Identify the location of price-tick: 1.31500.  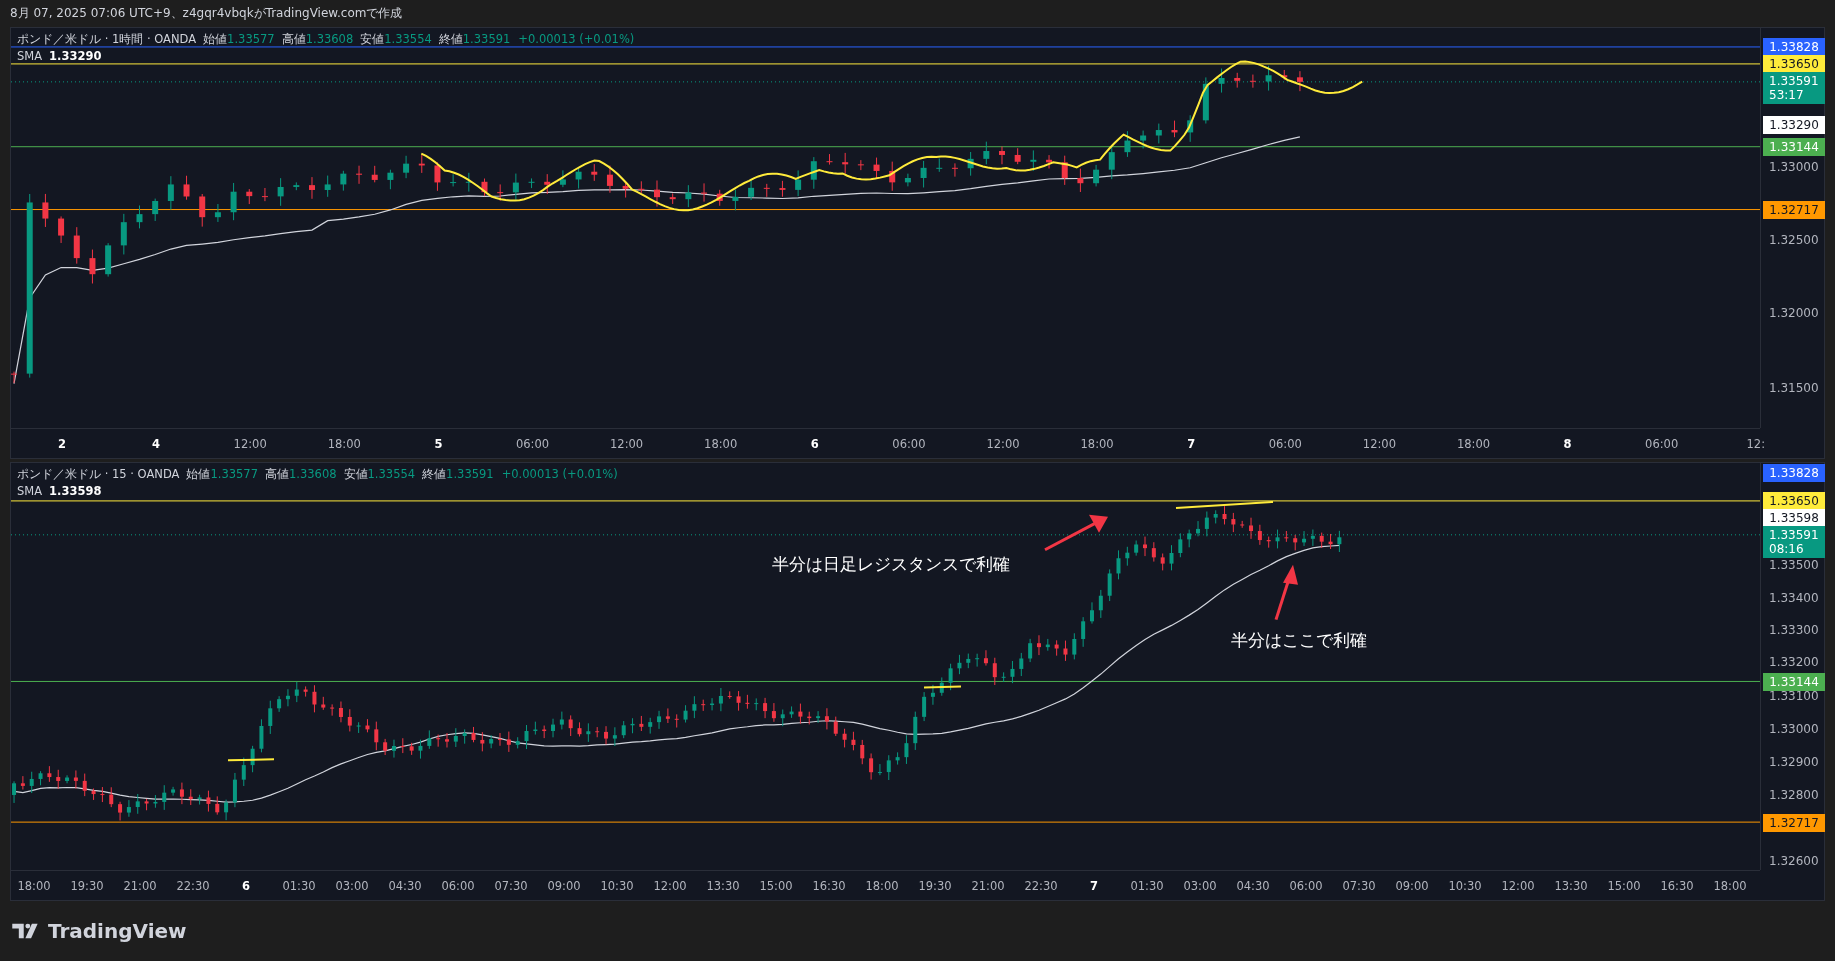
(1794, 388).